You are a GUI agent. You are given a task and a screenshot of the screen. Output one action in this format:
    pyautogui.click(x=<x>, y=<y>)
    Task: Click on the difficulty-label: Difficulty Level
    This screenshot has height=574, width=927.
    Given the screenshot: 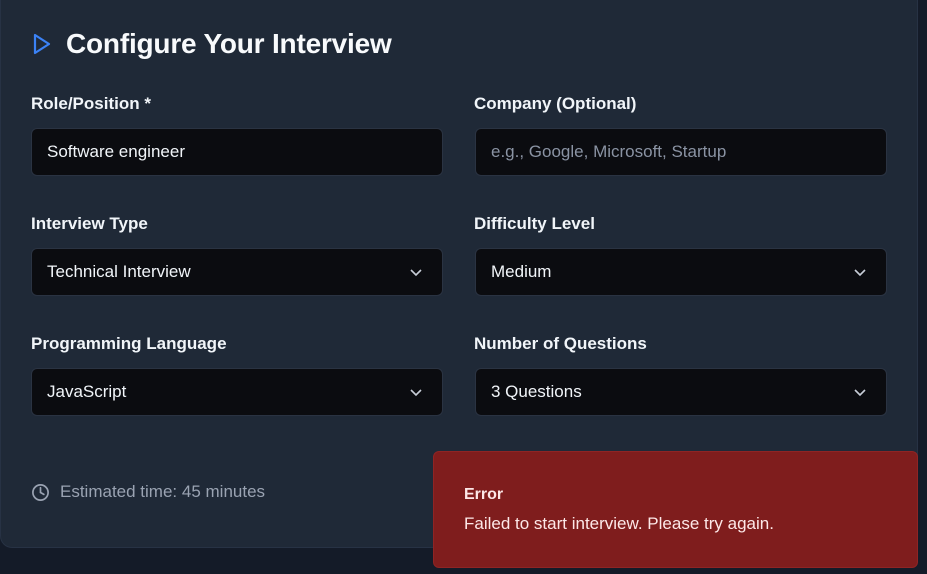 What is the action you would take?
    pyautogui.click(x=534, y=223)
    